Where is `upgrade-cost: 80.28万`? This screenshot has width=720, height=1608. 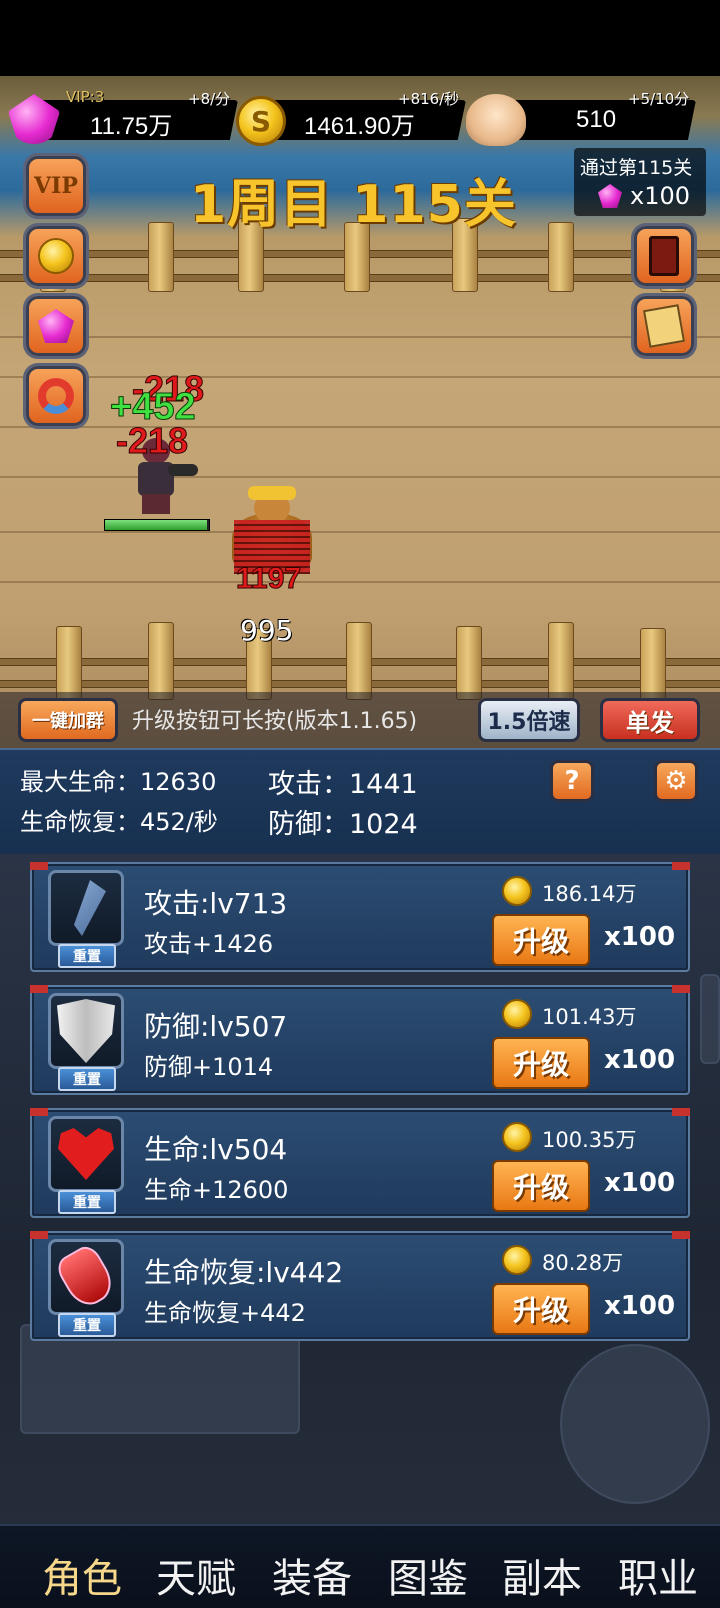 upgrade-cost: 80.28万 is located at coordinates (583, 1263).